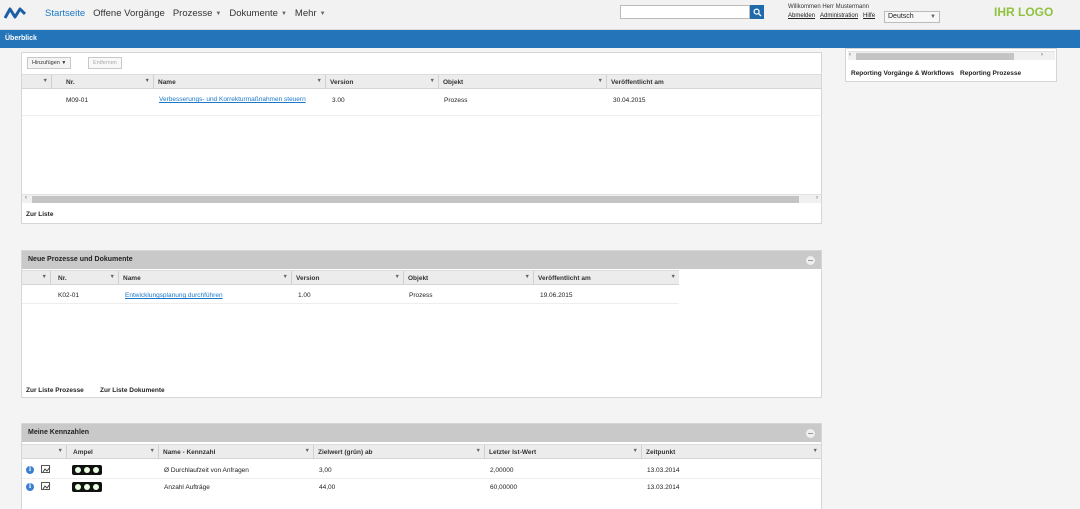 This screenshot has height=509, width=1080. What do you see at coordinates (839, 16) in the screenshot?
I see `administration-link: Administration` at bounding box center [839, 16].